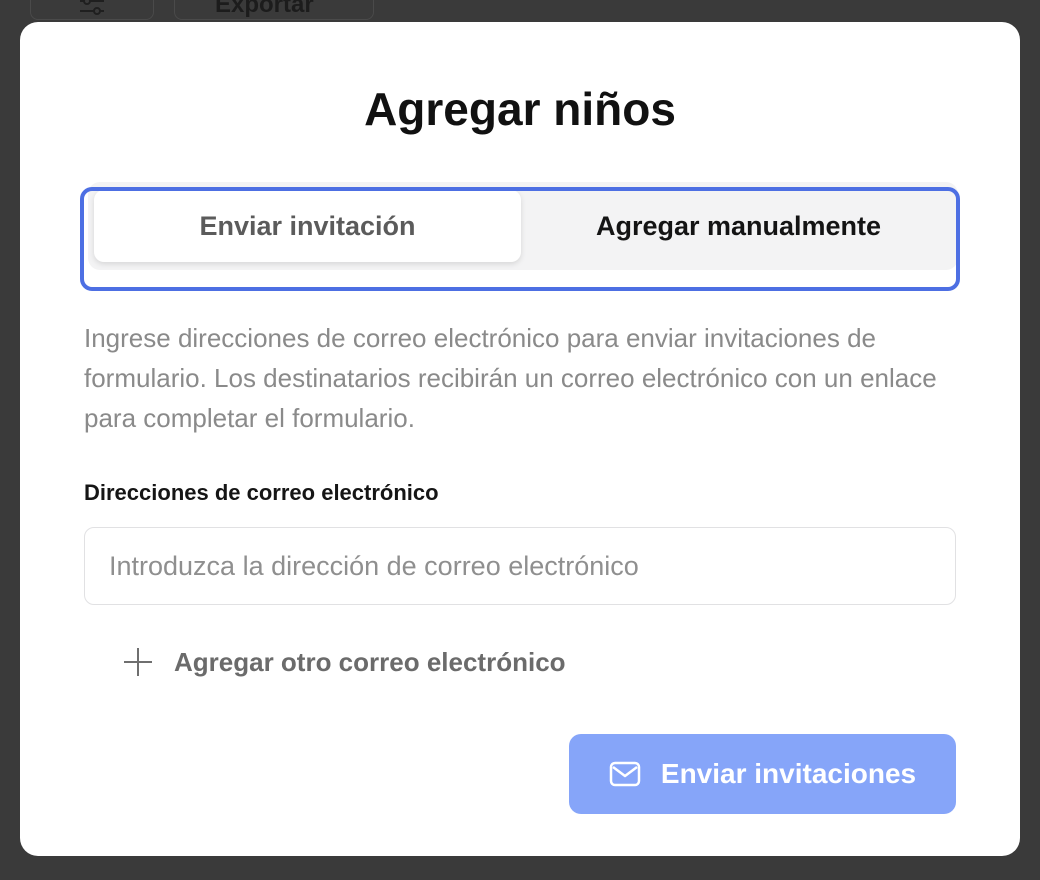 The image size is (1040, 880). What do you see at coordinates (520, 566) in the screenshot?
I see `email-input` at bounding box center [520, 566].